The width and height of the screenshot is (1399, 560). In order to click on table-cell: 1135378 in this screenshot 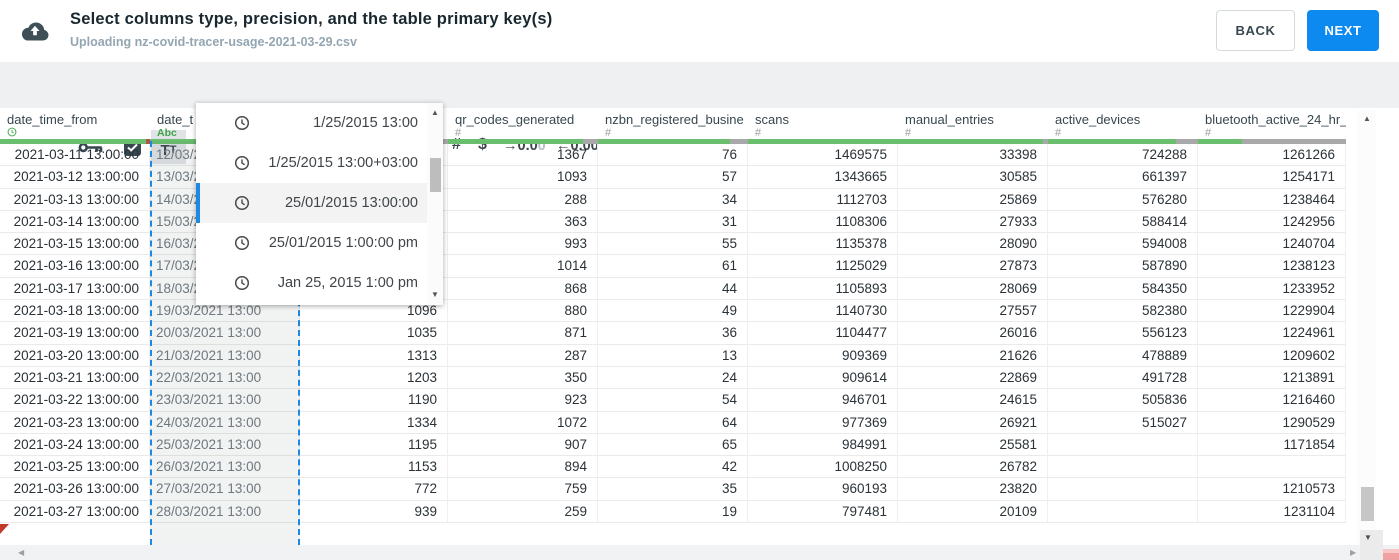, I will do `click(823, 244)`.